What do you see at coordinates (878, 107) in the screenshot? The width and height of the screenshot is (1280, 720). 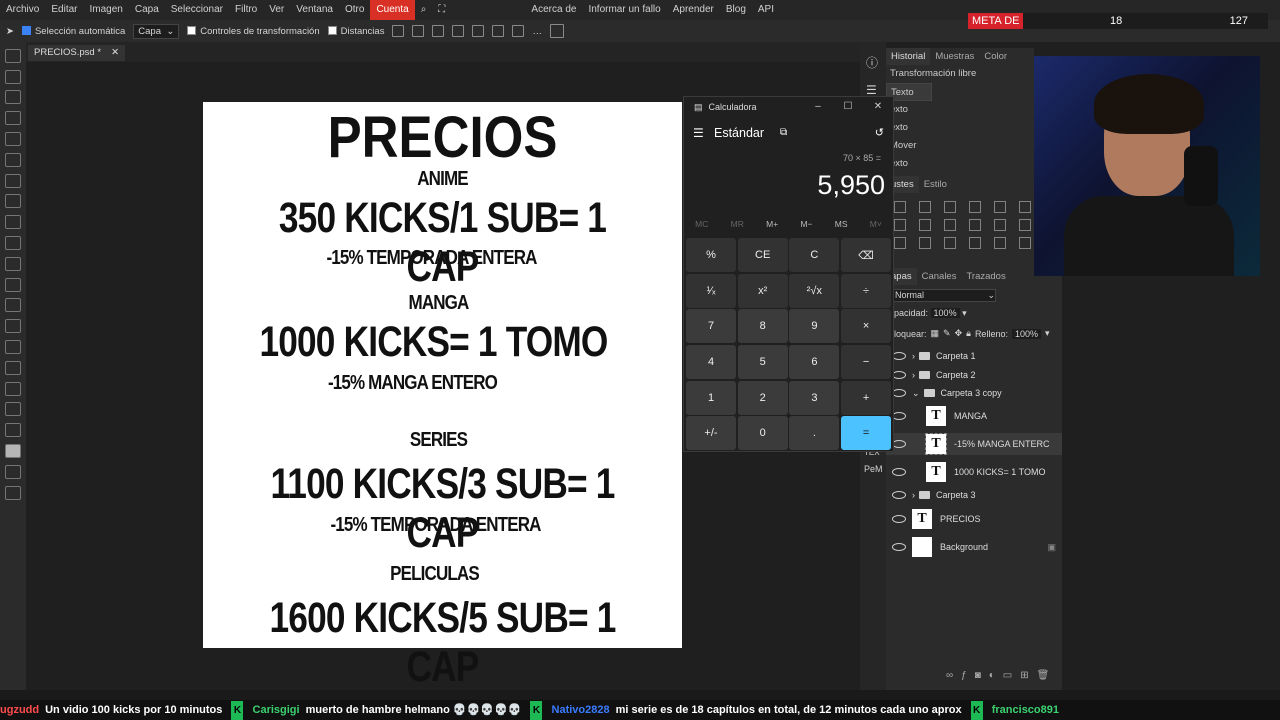 I see `close-icon: ✕` at bounding box center [878, 107].